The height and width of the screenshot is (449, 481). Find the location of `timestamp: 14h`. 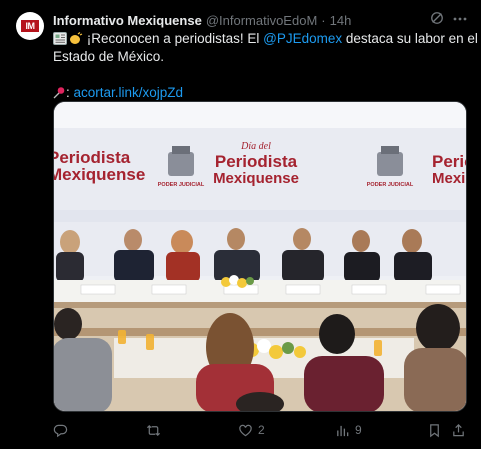

timestamp: 14h is located at coordinates (341, 20).